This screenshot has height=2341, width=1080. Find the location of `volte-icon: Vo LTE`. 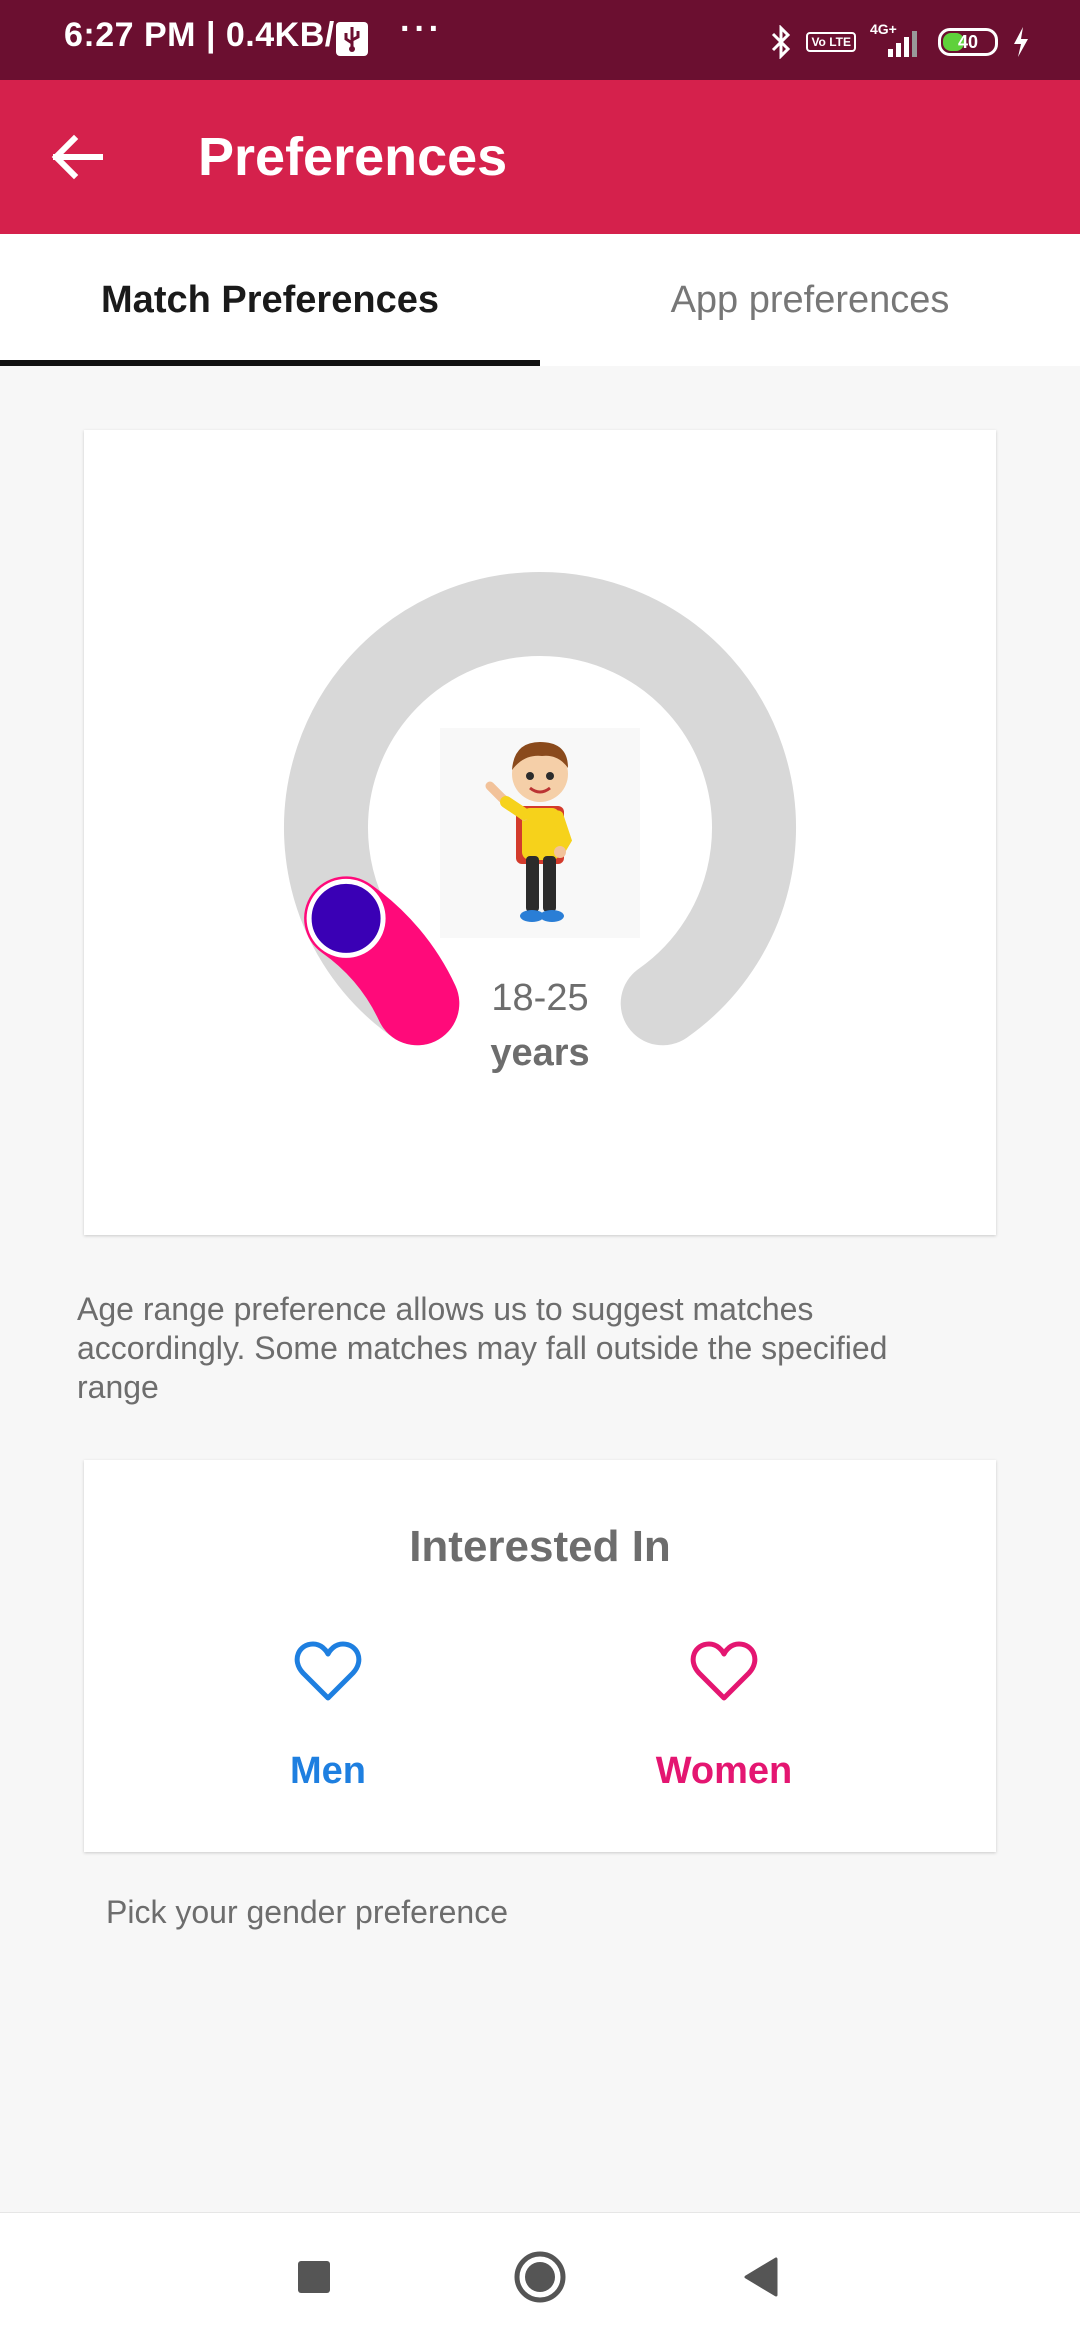

volte-icon: Vo LTE is located at coordinates (831, 42).